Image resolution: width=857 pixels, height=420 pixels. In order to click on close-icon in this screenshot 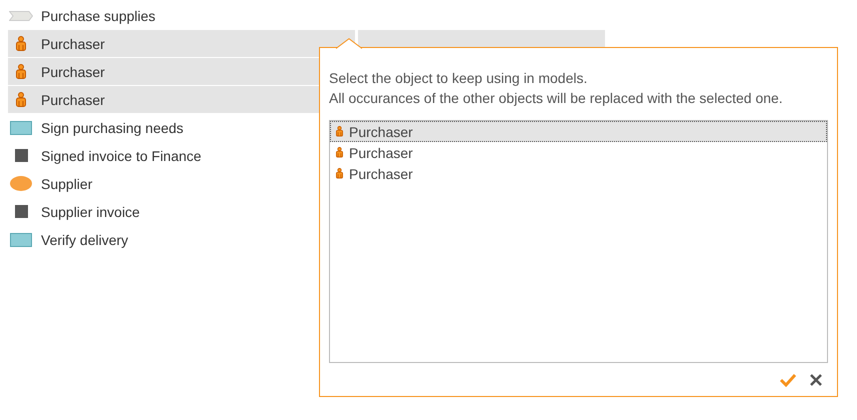, I will do `click(816, 380)`.